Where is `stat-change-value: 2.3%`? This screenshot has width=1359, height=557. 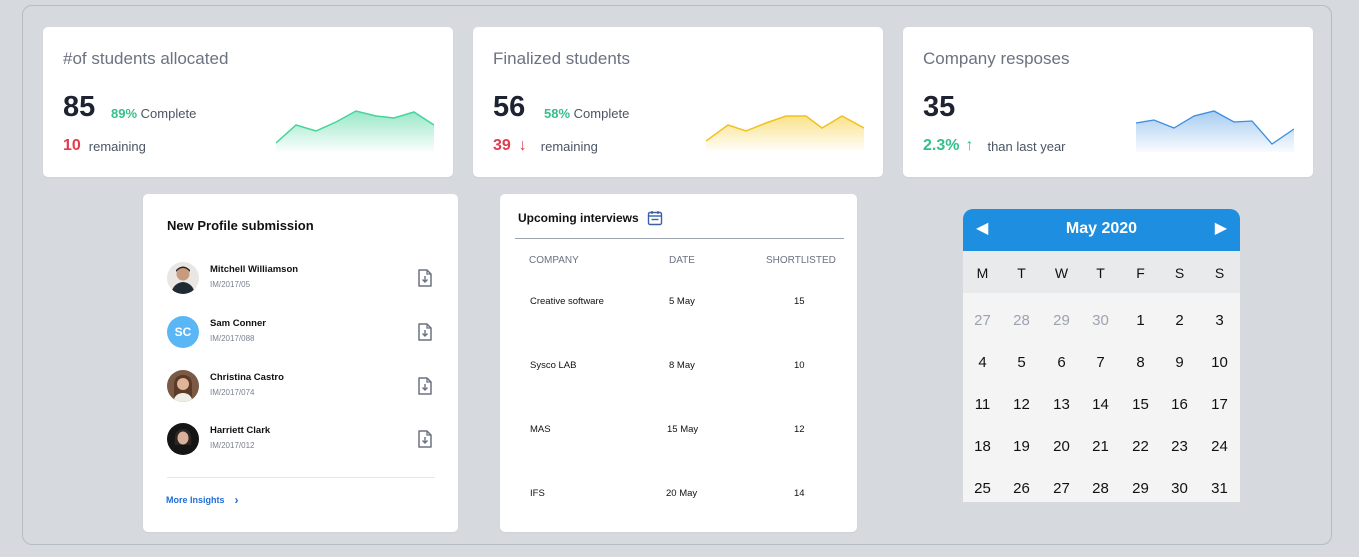
stat-change-value: 2.3% is located at coordinates (941, 145).